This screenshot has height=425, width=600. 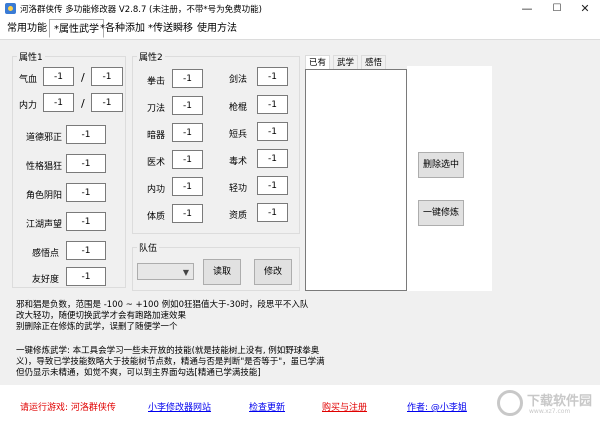 I want to click on tizhi-input, so click(x=187, y=213).